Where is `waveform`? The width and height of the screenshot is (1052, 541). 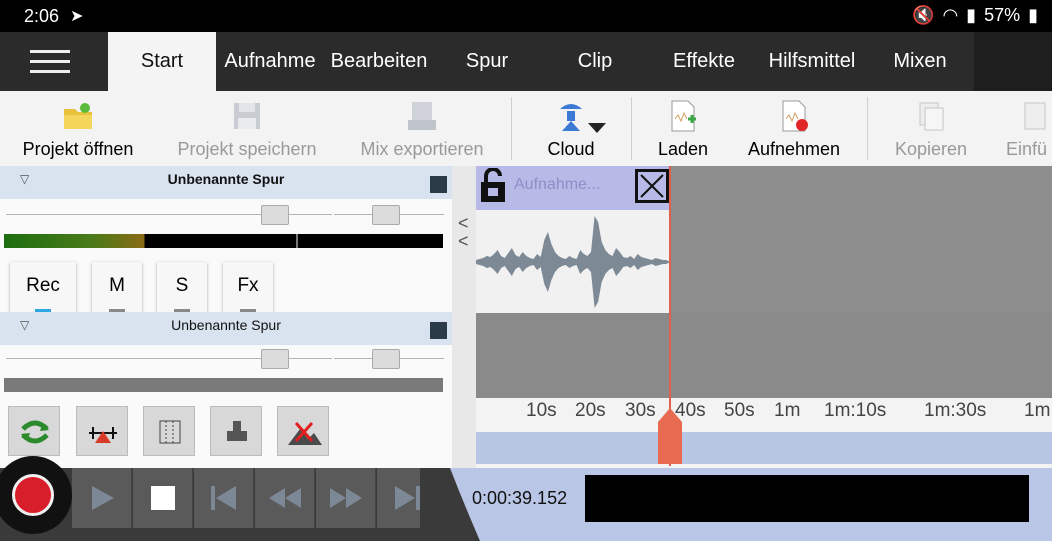 waveform is located at coordinates (573, 262).